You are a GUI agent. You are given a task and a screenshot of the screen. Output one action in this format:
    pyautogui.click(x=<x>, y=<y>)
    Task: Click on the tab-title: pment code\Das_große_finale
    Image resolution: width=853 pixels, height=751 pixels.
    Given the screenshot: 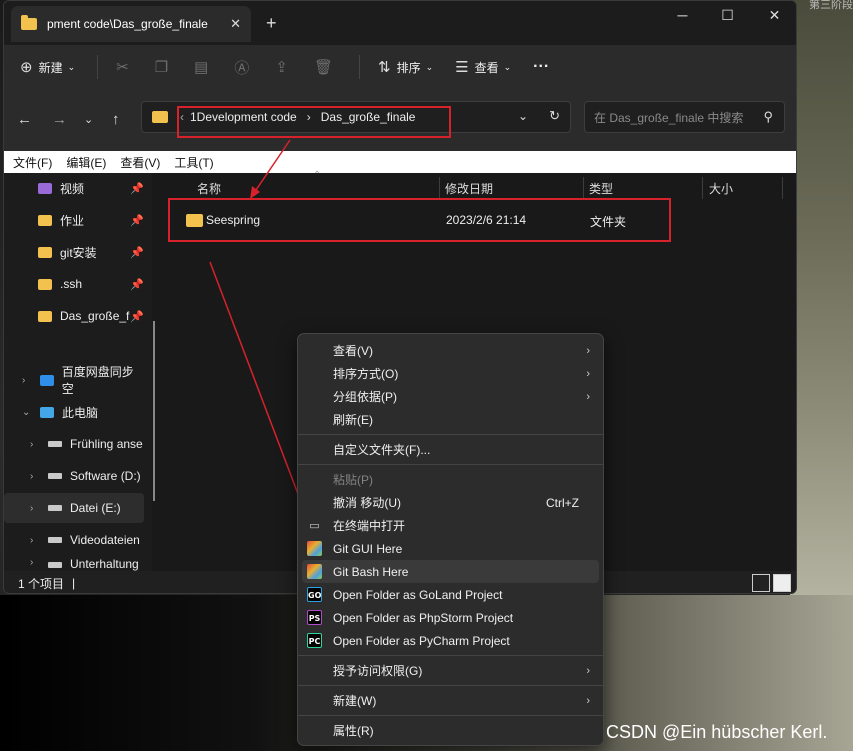 What is the action you would take?
    pyautogui.click(x=127, y=24)
    